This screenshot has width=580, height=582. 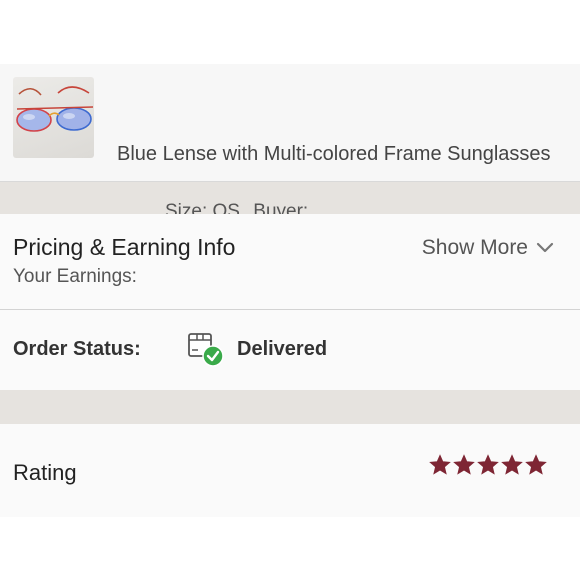 What do you see at coordinates (124, 247) in the screenshot?
I see `pricing-title: Pricing & Earning Info` at bounding box center [124, 247].